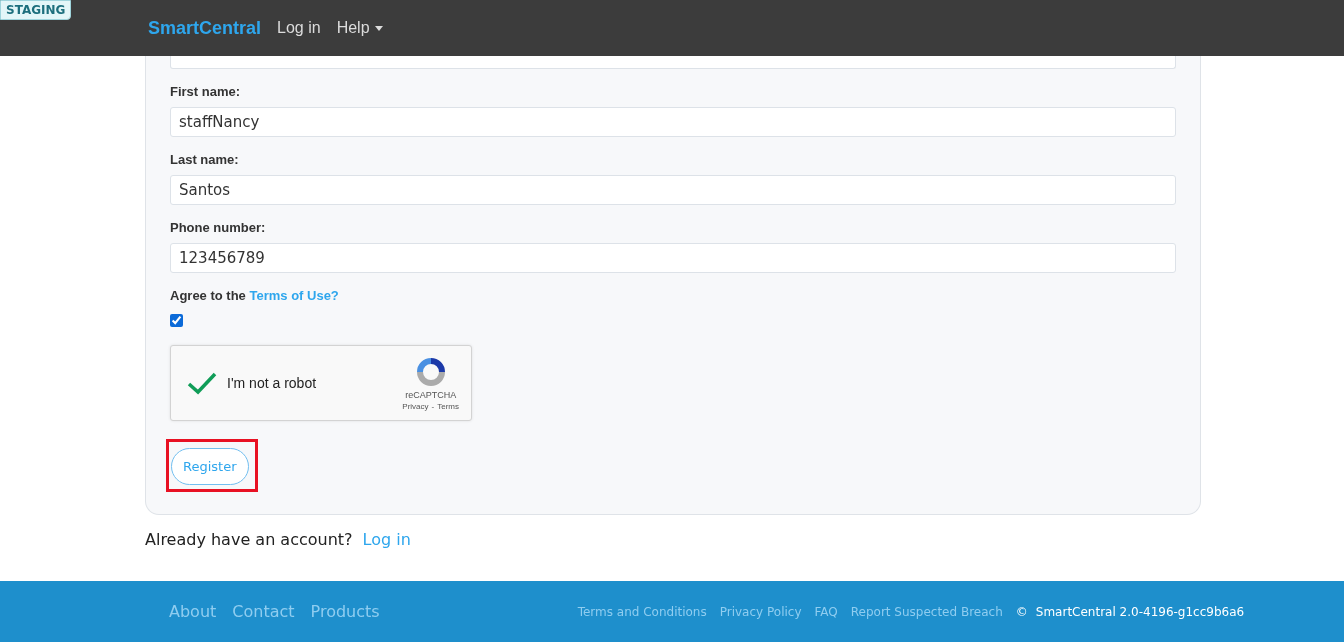 This screenshot has width=1344, height=642. I want to click on agree-checkbox, so click(176, 320).